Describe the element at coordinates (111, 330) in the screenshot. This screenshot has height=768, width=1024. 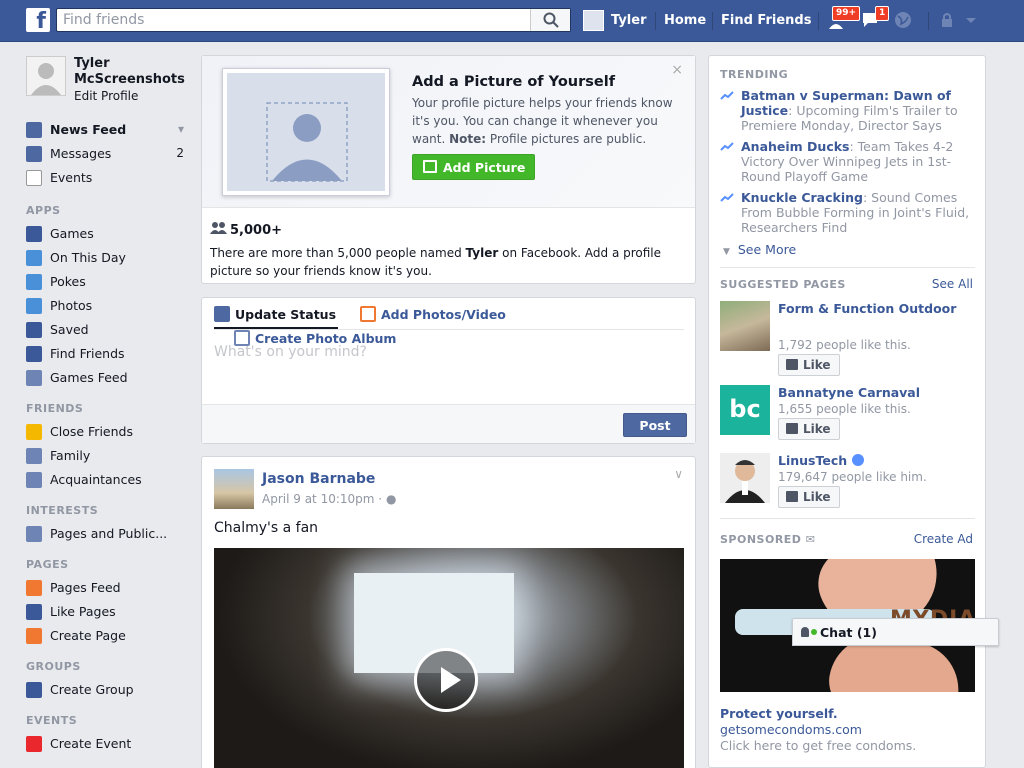
I see `sidebar-item-saved: Saved` at that location.